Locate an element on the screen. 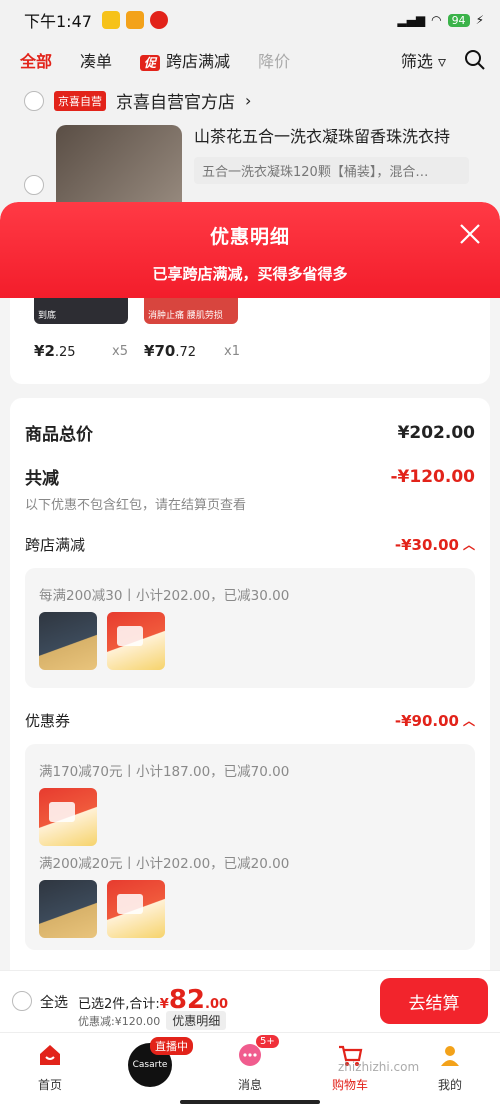 The height and width of the screenshot is (1111, 500). sheet-header: 优惠明细 已享跨店满减，买得多省得多 is located at coordinates (250, 250).